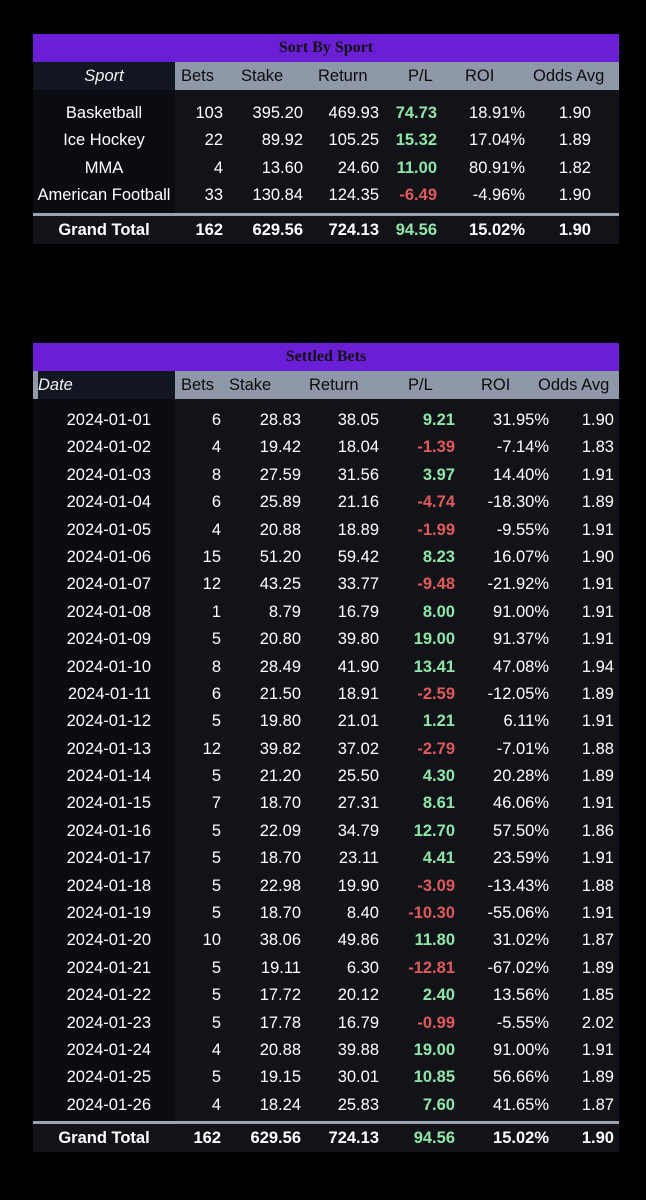 The height and width of the screenshot is (1200, 646). I want to click on cell-return: 41.90, so click(358, 666).